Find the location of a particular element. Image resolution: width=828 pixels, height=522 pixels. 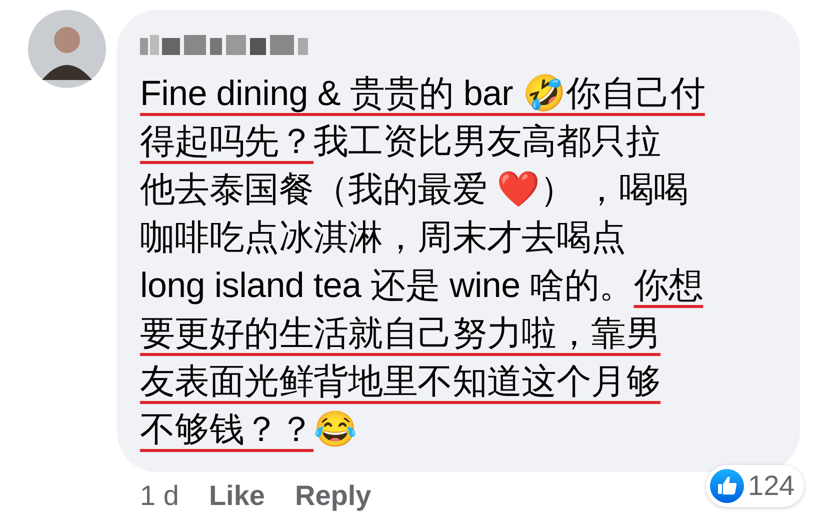

comment-time: 1 d is located at coordinates (159, 496).